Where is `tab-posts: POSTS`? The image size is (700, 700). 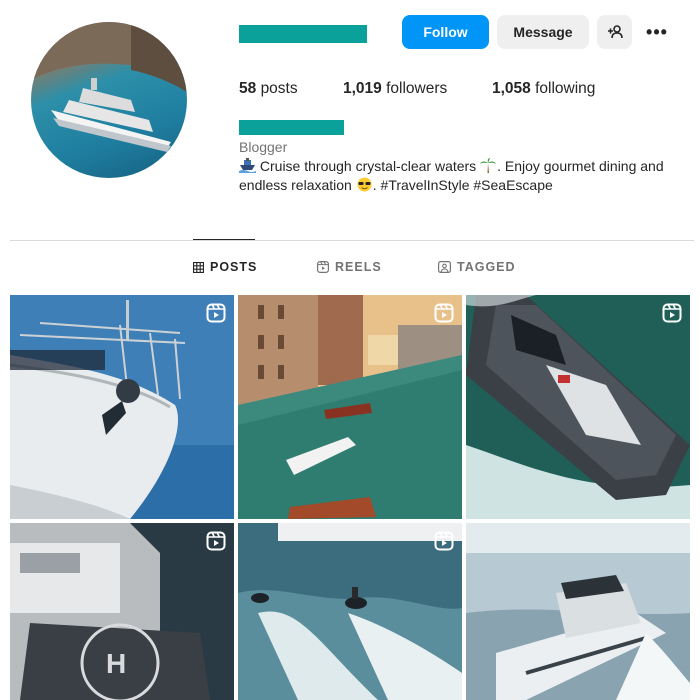
tab-posts: POSTS is located at coordinates (225, 267).